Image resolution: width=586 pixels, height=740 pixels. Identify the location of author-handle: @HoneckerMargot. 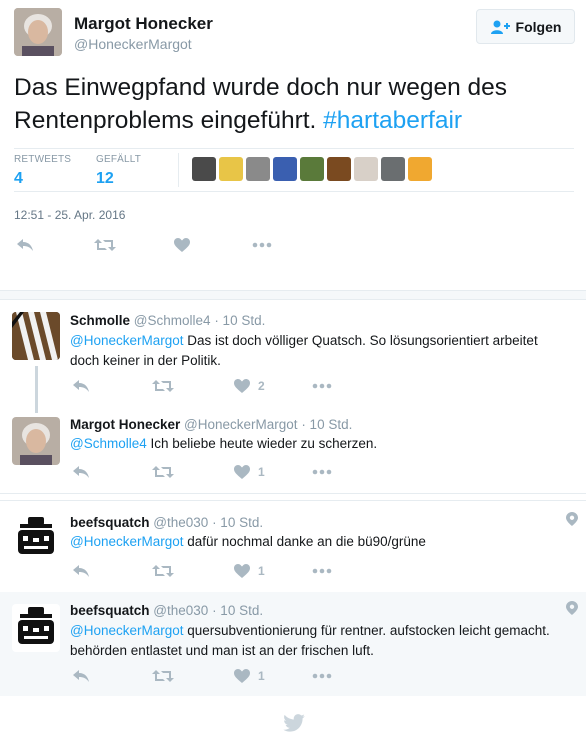
(133, 44).